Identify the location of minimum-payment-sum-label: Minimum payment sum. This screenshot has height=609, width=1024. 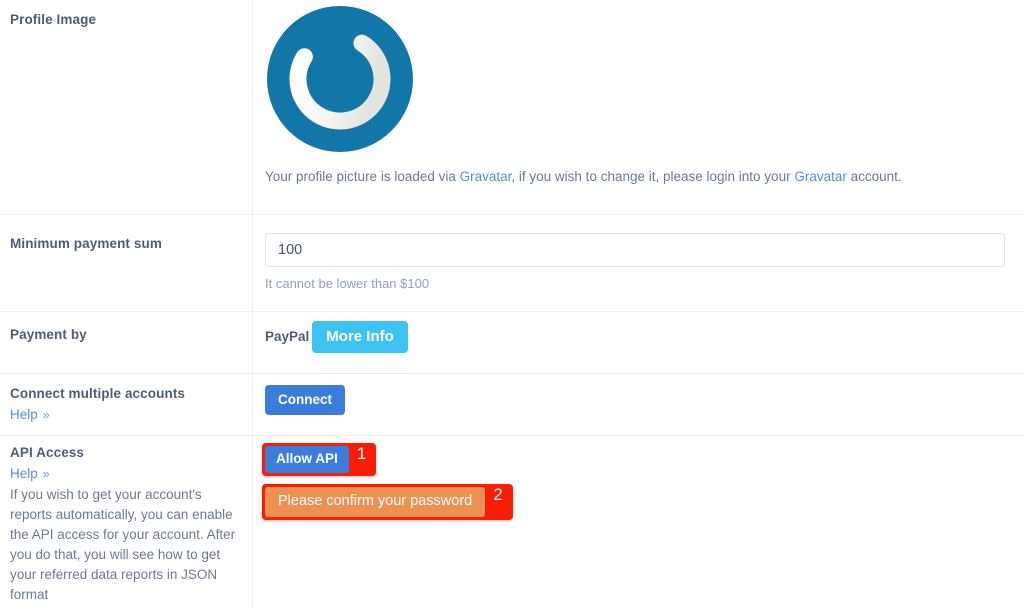
(86, 243).